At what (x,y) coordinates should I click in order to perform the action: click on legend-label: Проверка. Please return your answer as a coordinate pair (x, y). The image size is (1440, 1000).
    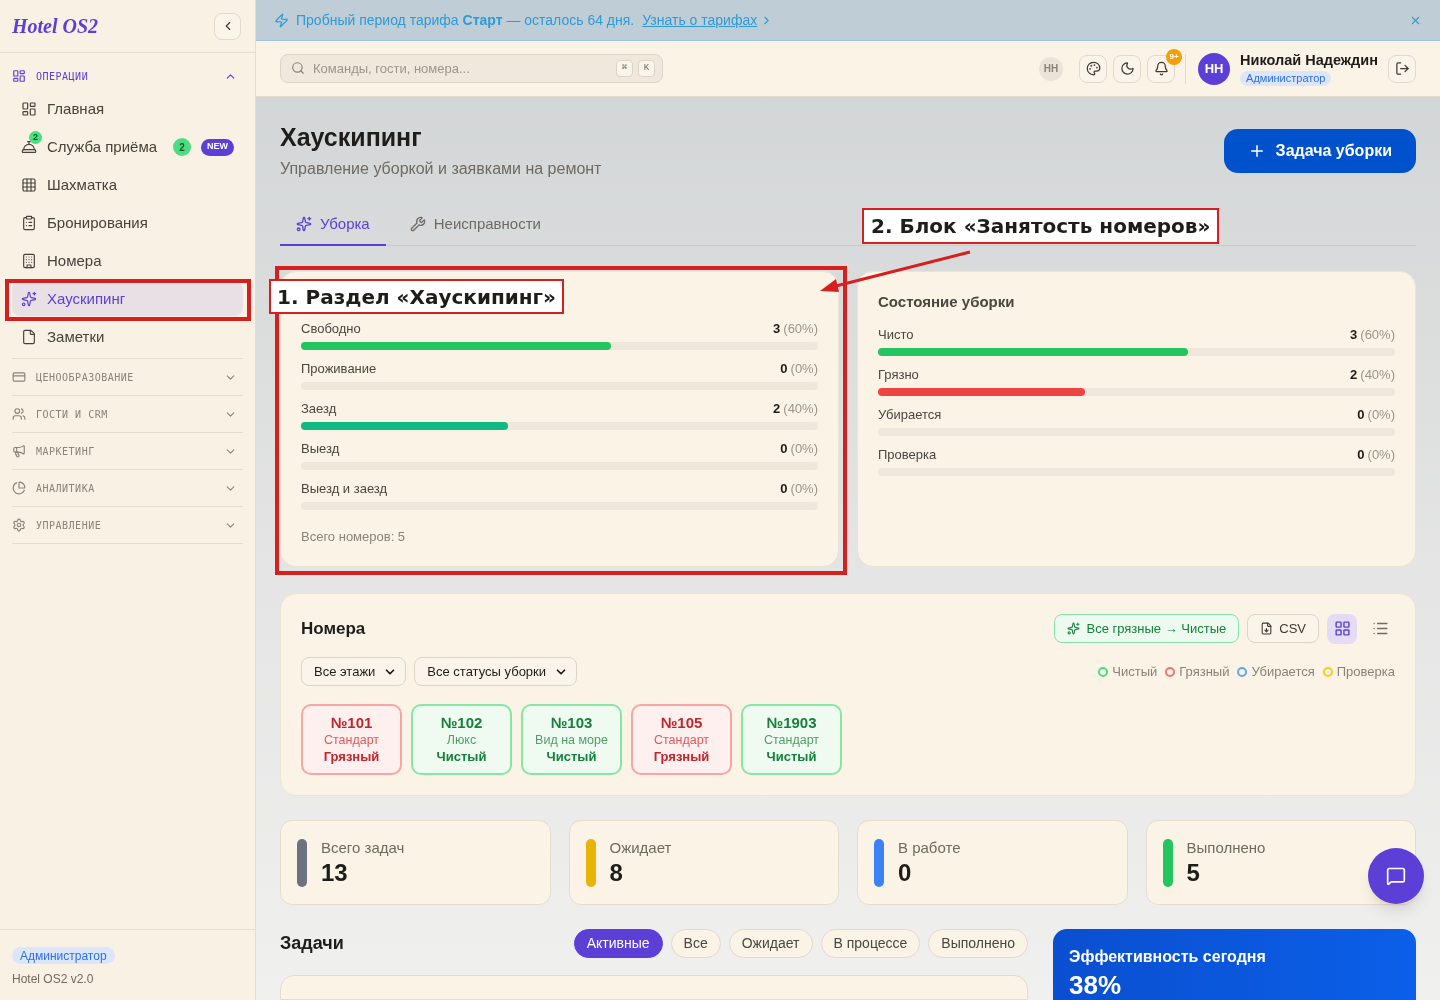
    Looking at the image, I should click on (1365, 671).